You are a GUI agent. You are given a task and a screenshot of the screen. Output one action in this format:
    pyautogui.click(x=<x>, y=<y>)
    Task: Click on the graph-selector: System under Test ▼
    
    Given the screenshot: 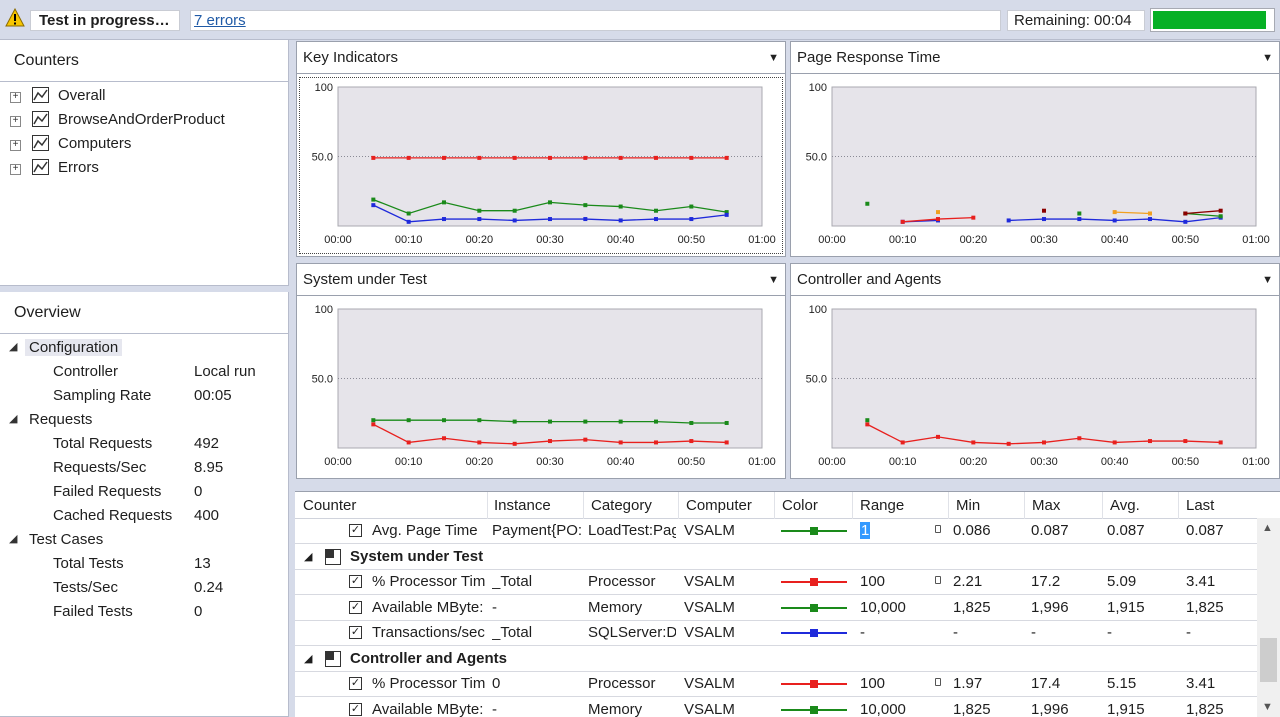 What is the action you would take?
    pyautogui.click(x=541, y=280)
    